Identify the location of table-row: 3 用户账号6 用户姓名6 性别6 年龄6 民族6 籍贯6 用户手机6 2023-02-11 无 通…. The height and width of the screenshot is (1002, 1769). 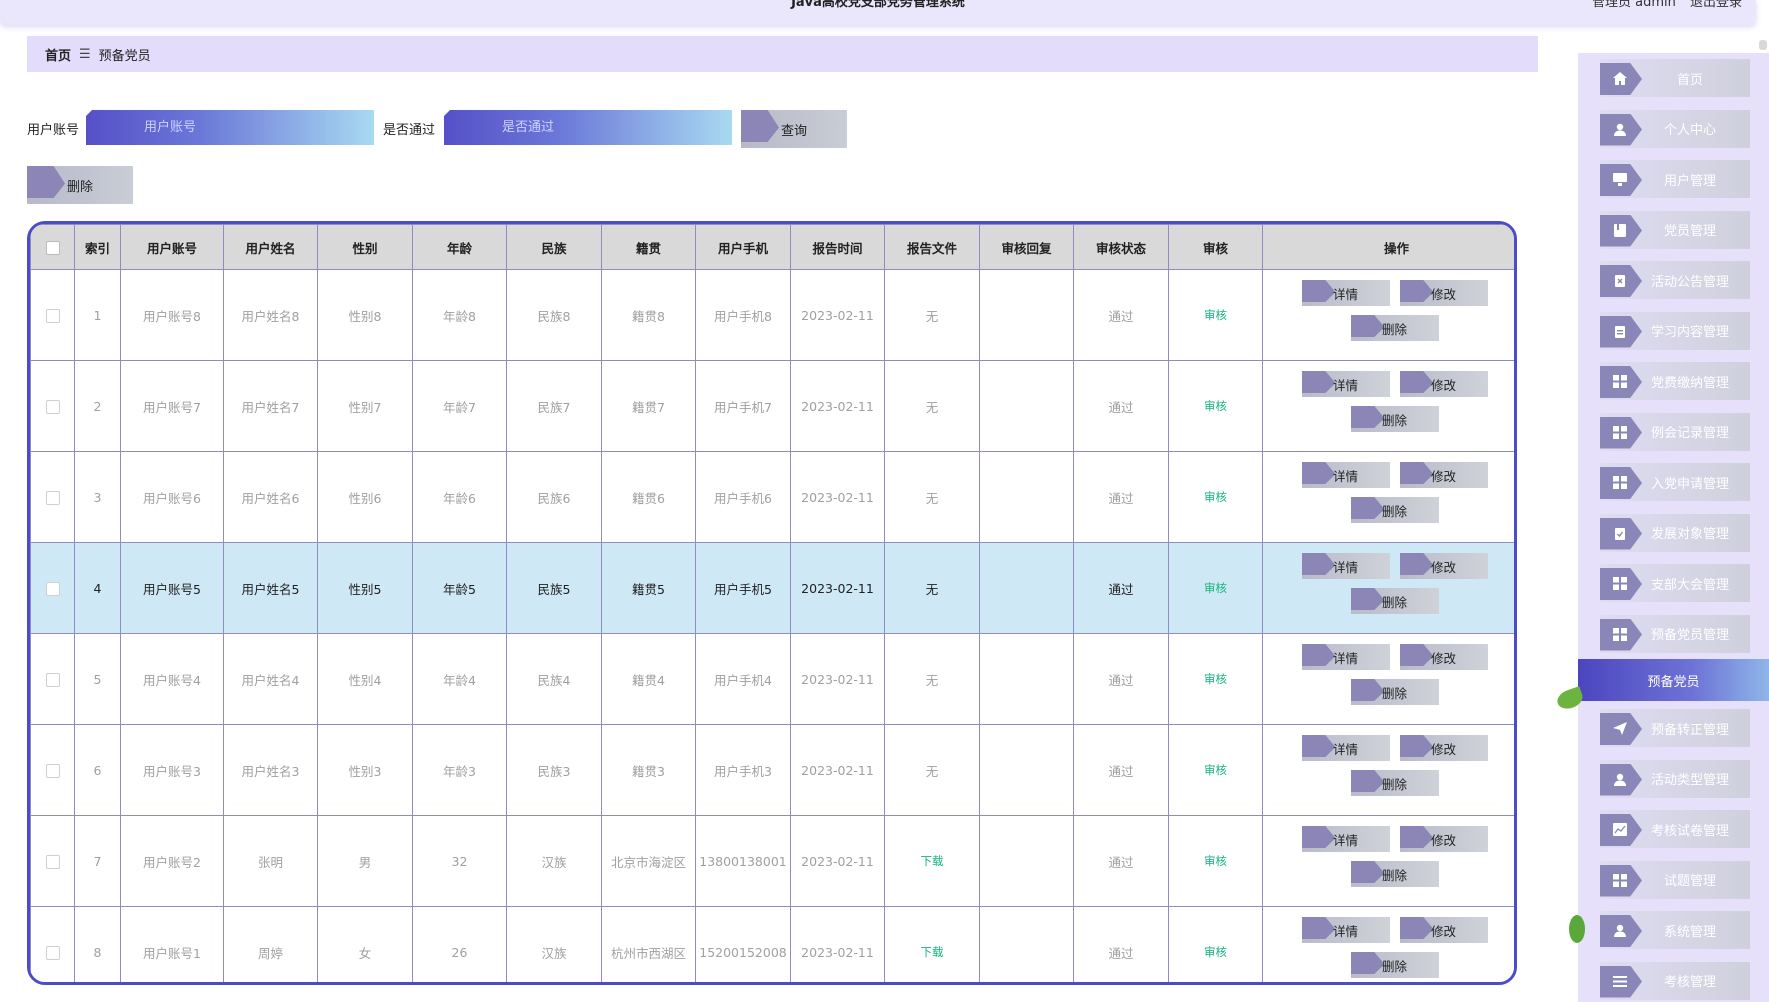
(772, 497).